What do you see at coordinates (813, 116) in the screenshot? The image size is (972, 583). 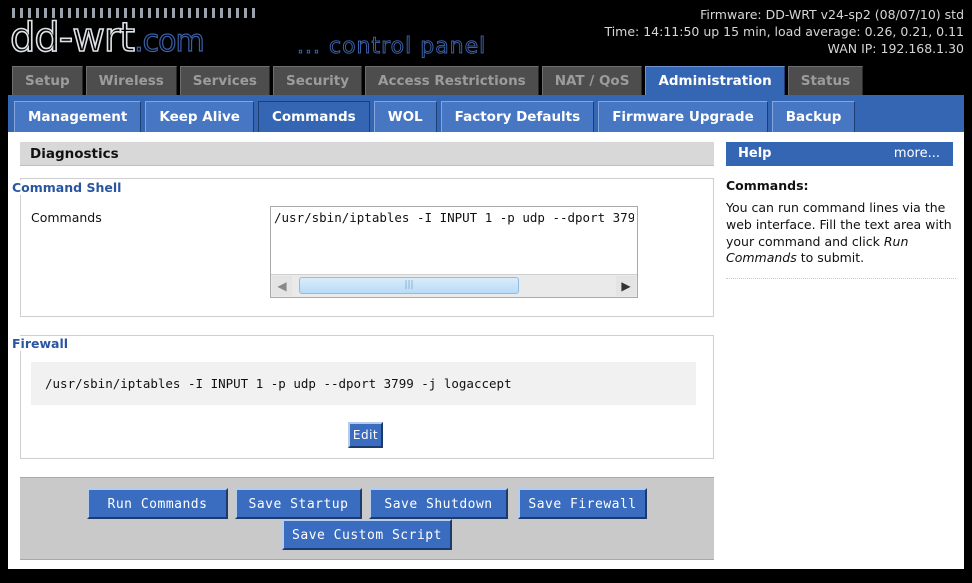 I see `subtab-backup: Backup` at bounding box center [813, 116].